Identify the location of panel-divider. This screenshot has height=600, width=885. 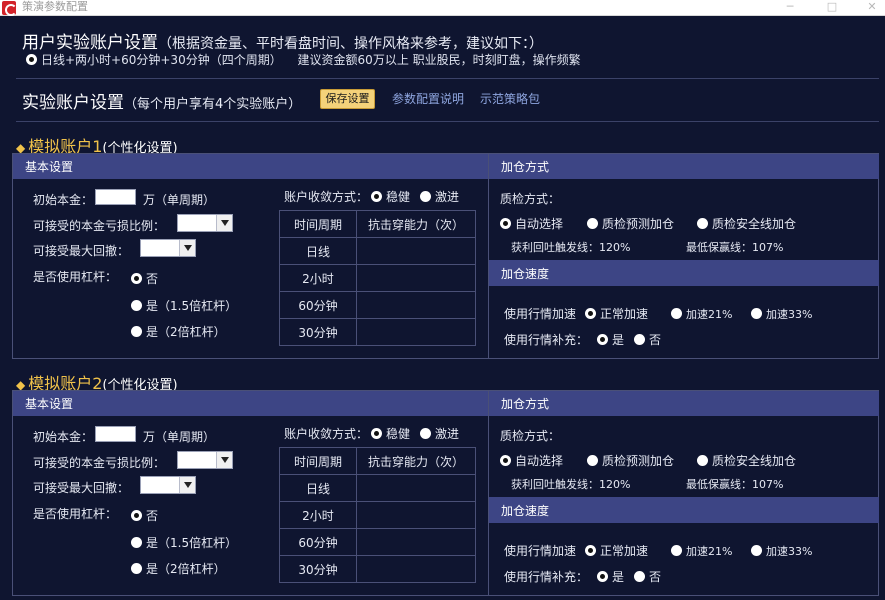
(488, 493).